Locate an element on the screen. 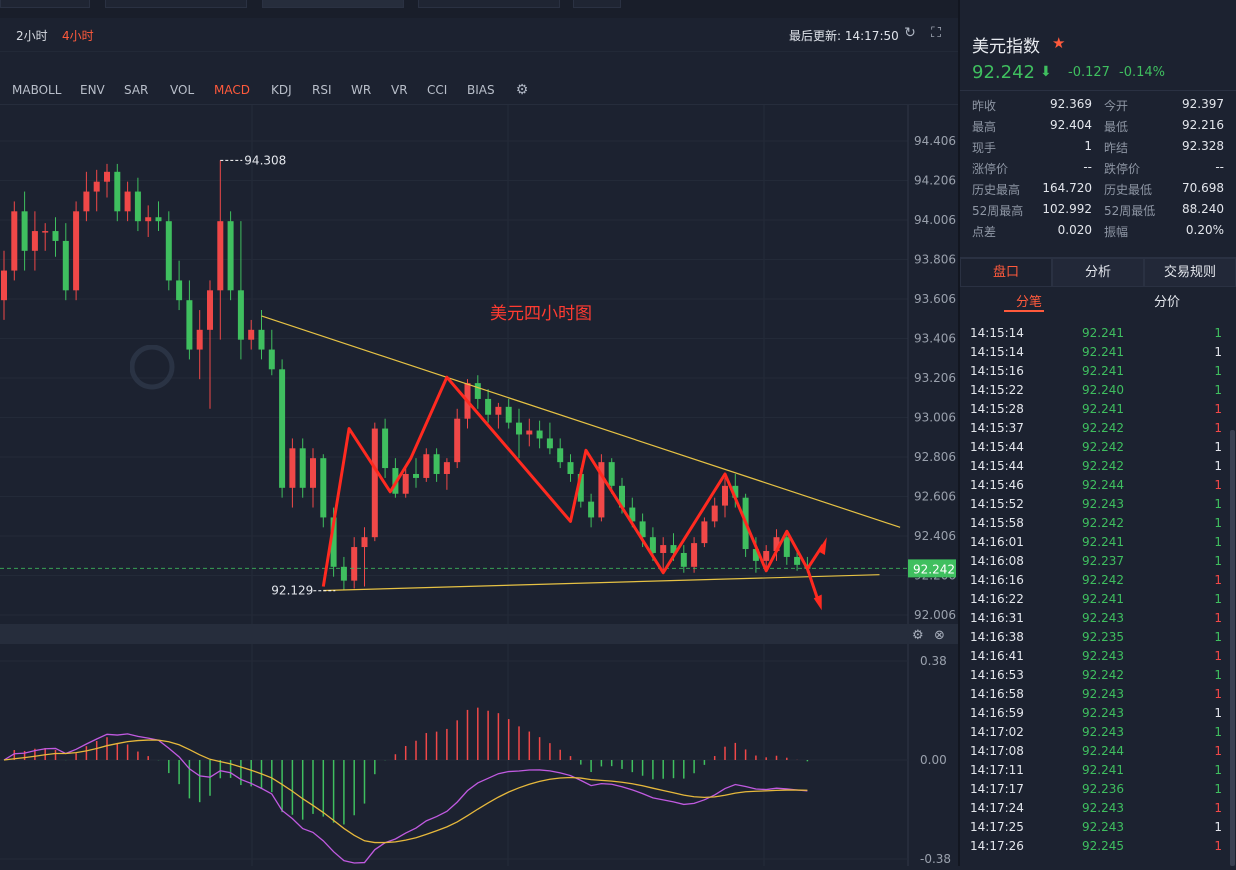 The image size is (1236, 870). tick-time: 14:16:16 is located at coordinates (997, 580).